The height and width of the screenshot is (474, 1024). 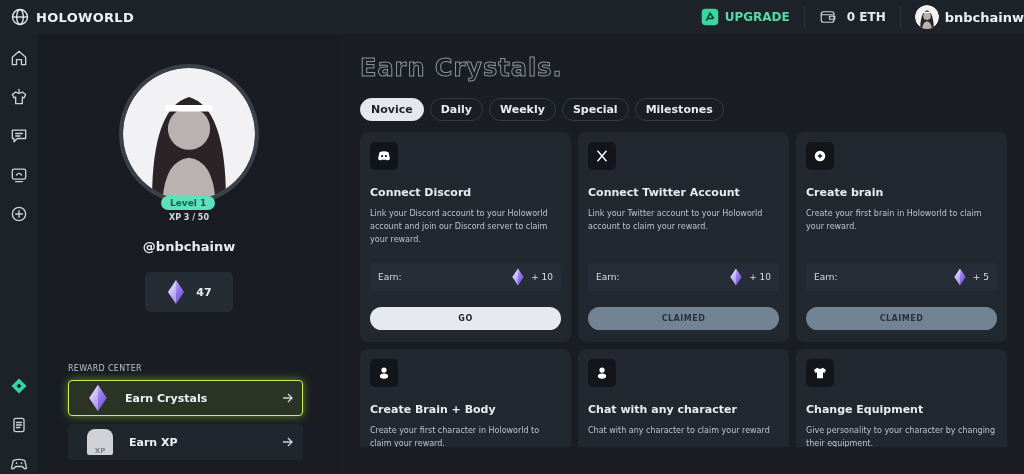 What do you see at coordinates (522, 109) in the screenshot?
I see `tab: Weekly` at bounding box center [522, 109].